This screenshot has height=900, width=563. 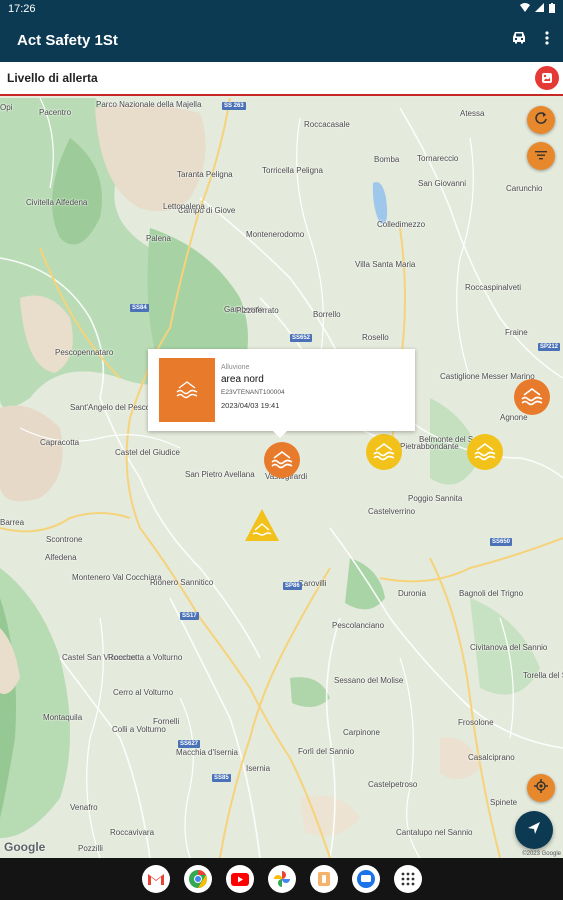 What do you see at coordinates (365, 879) in the screenshot?
I see `messages-app-icon` at bounding box center [365, 879].